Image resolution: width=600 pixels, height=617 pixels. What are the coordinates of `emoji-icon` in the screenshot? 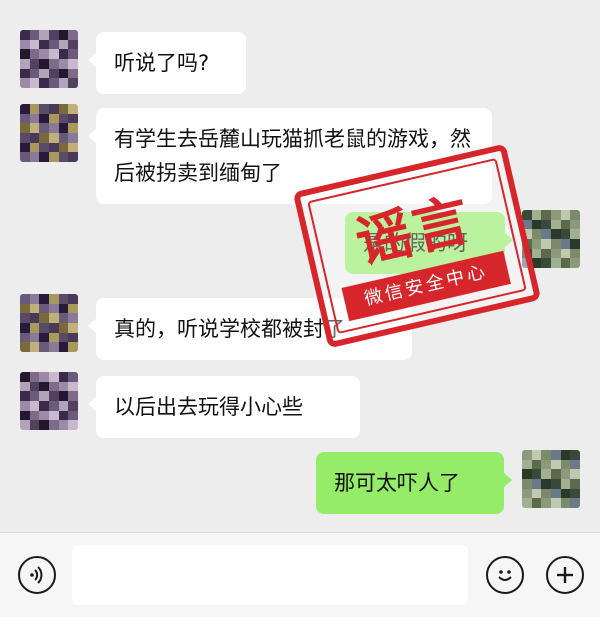 It's located at (505, 575).